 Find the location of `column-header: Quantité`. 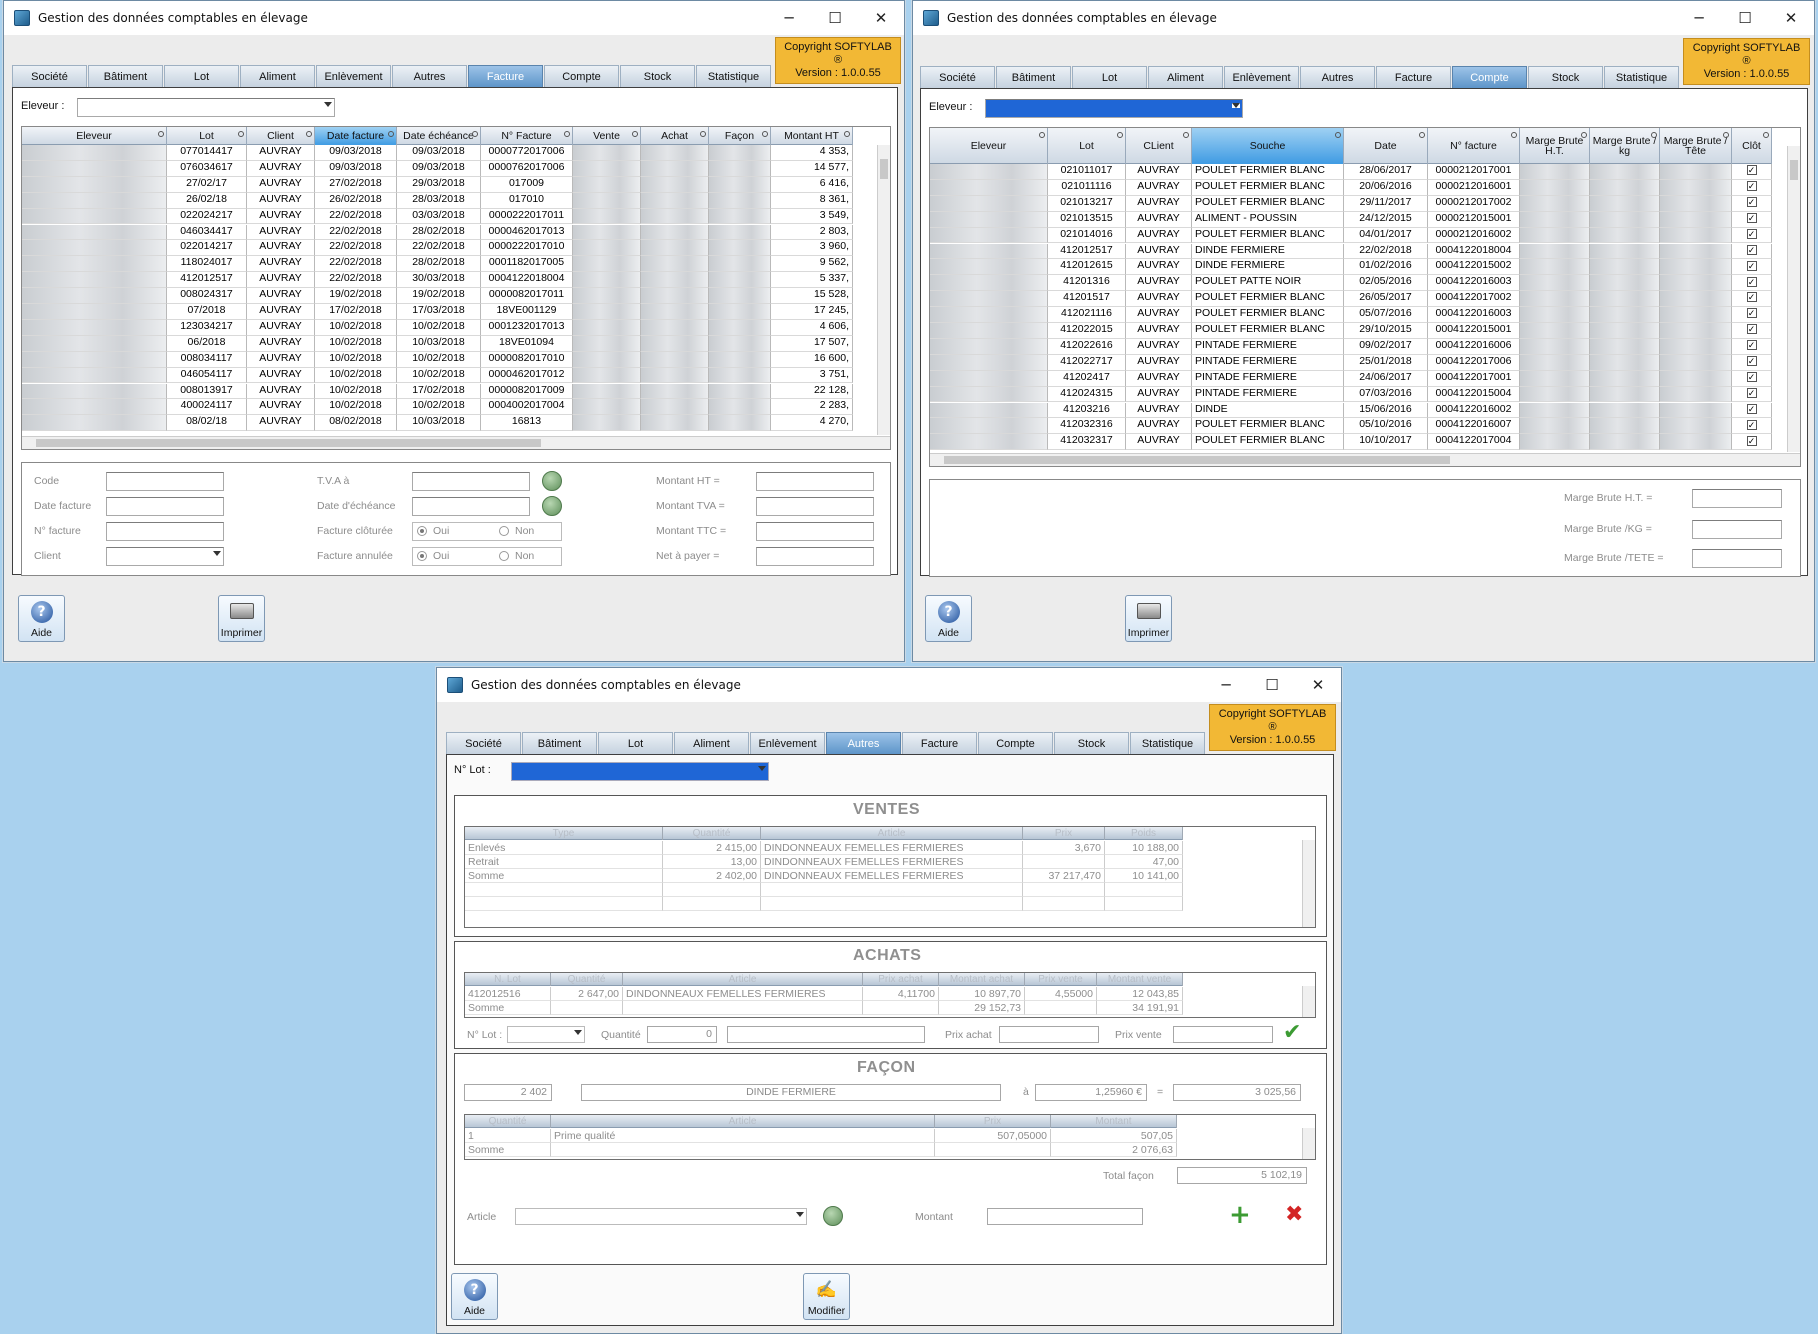

column-header: Quantité is located at coordinates (712, 833).